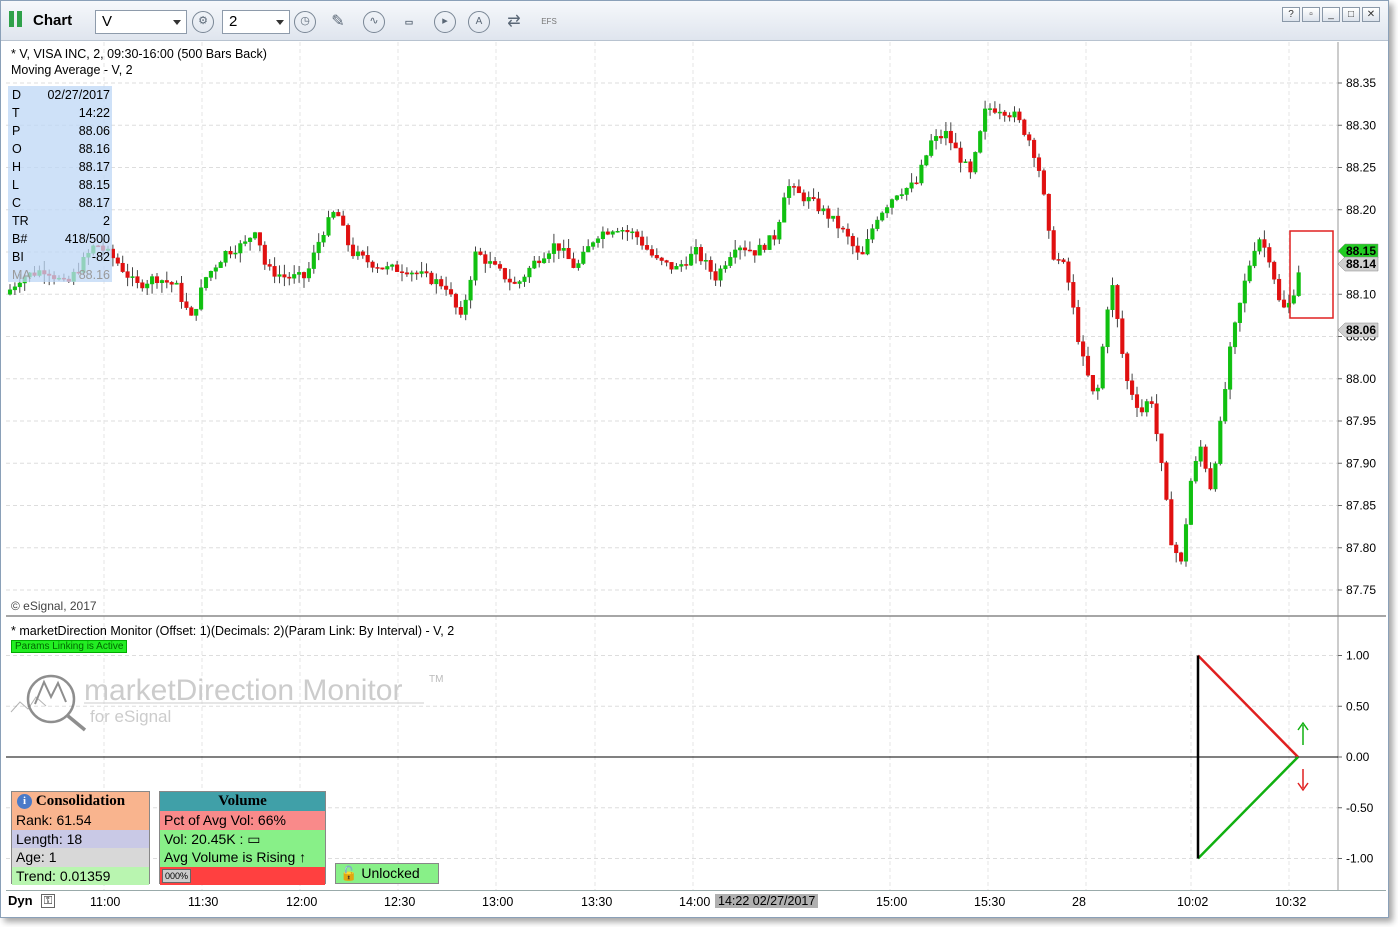 The image size is (1398, 927). I want to click on pencil-icon: ✎, so click(338, 22).